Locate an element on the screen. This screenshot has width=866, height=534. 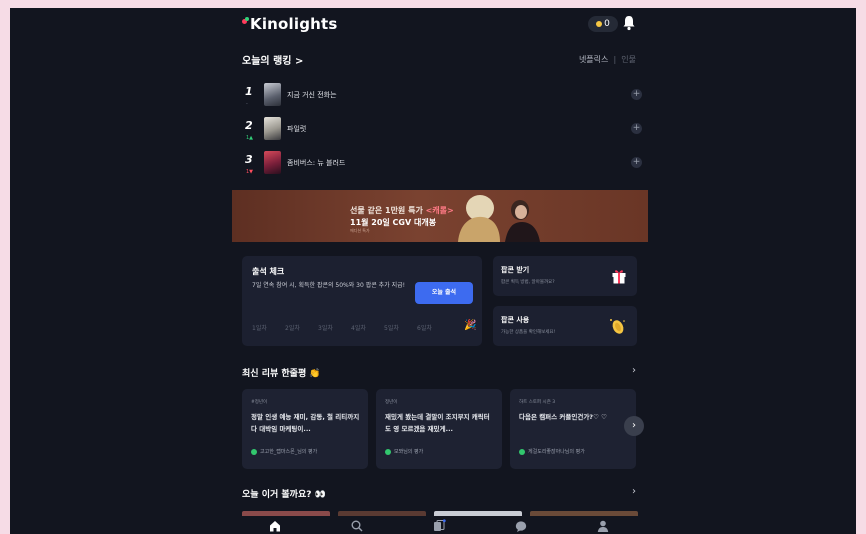
banner-line3: 에디션 특가 is located at coordinates (360, 230).